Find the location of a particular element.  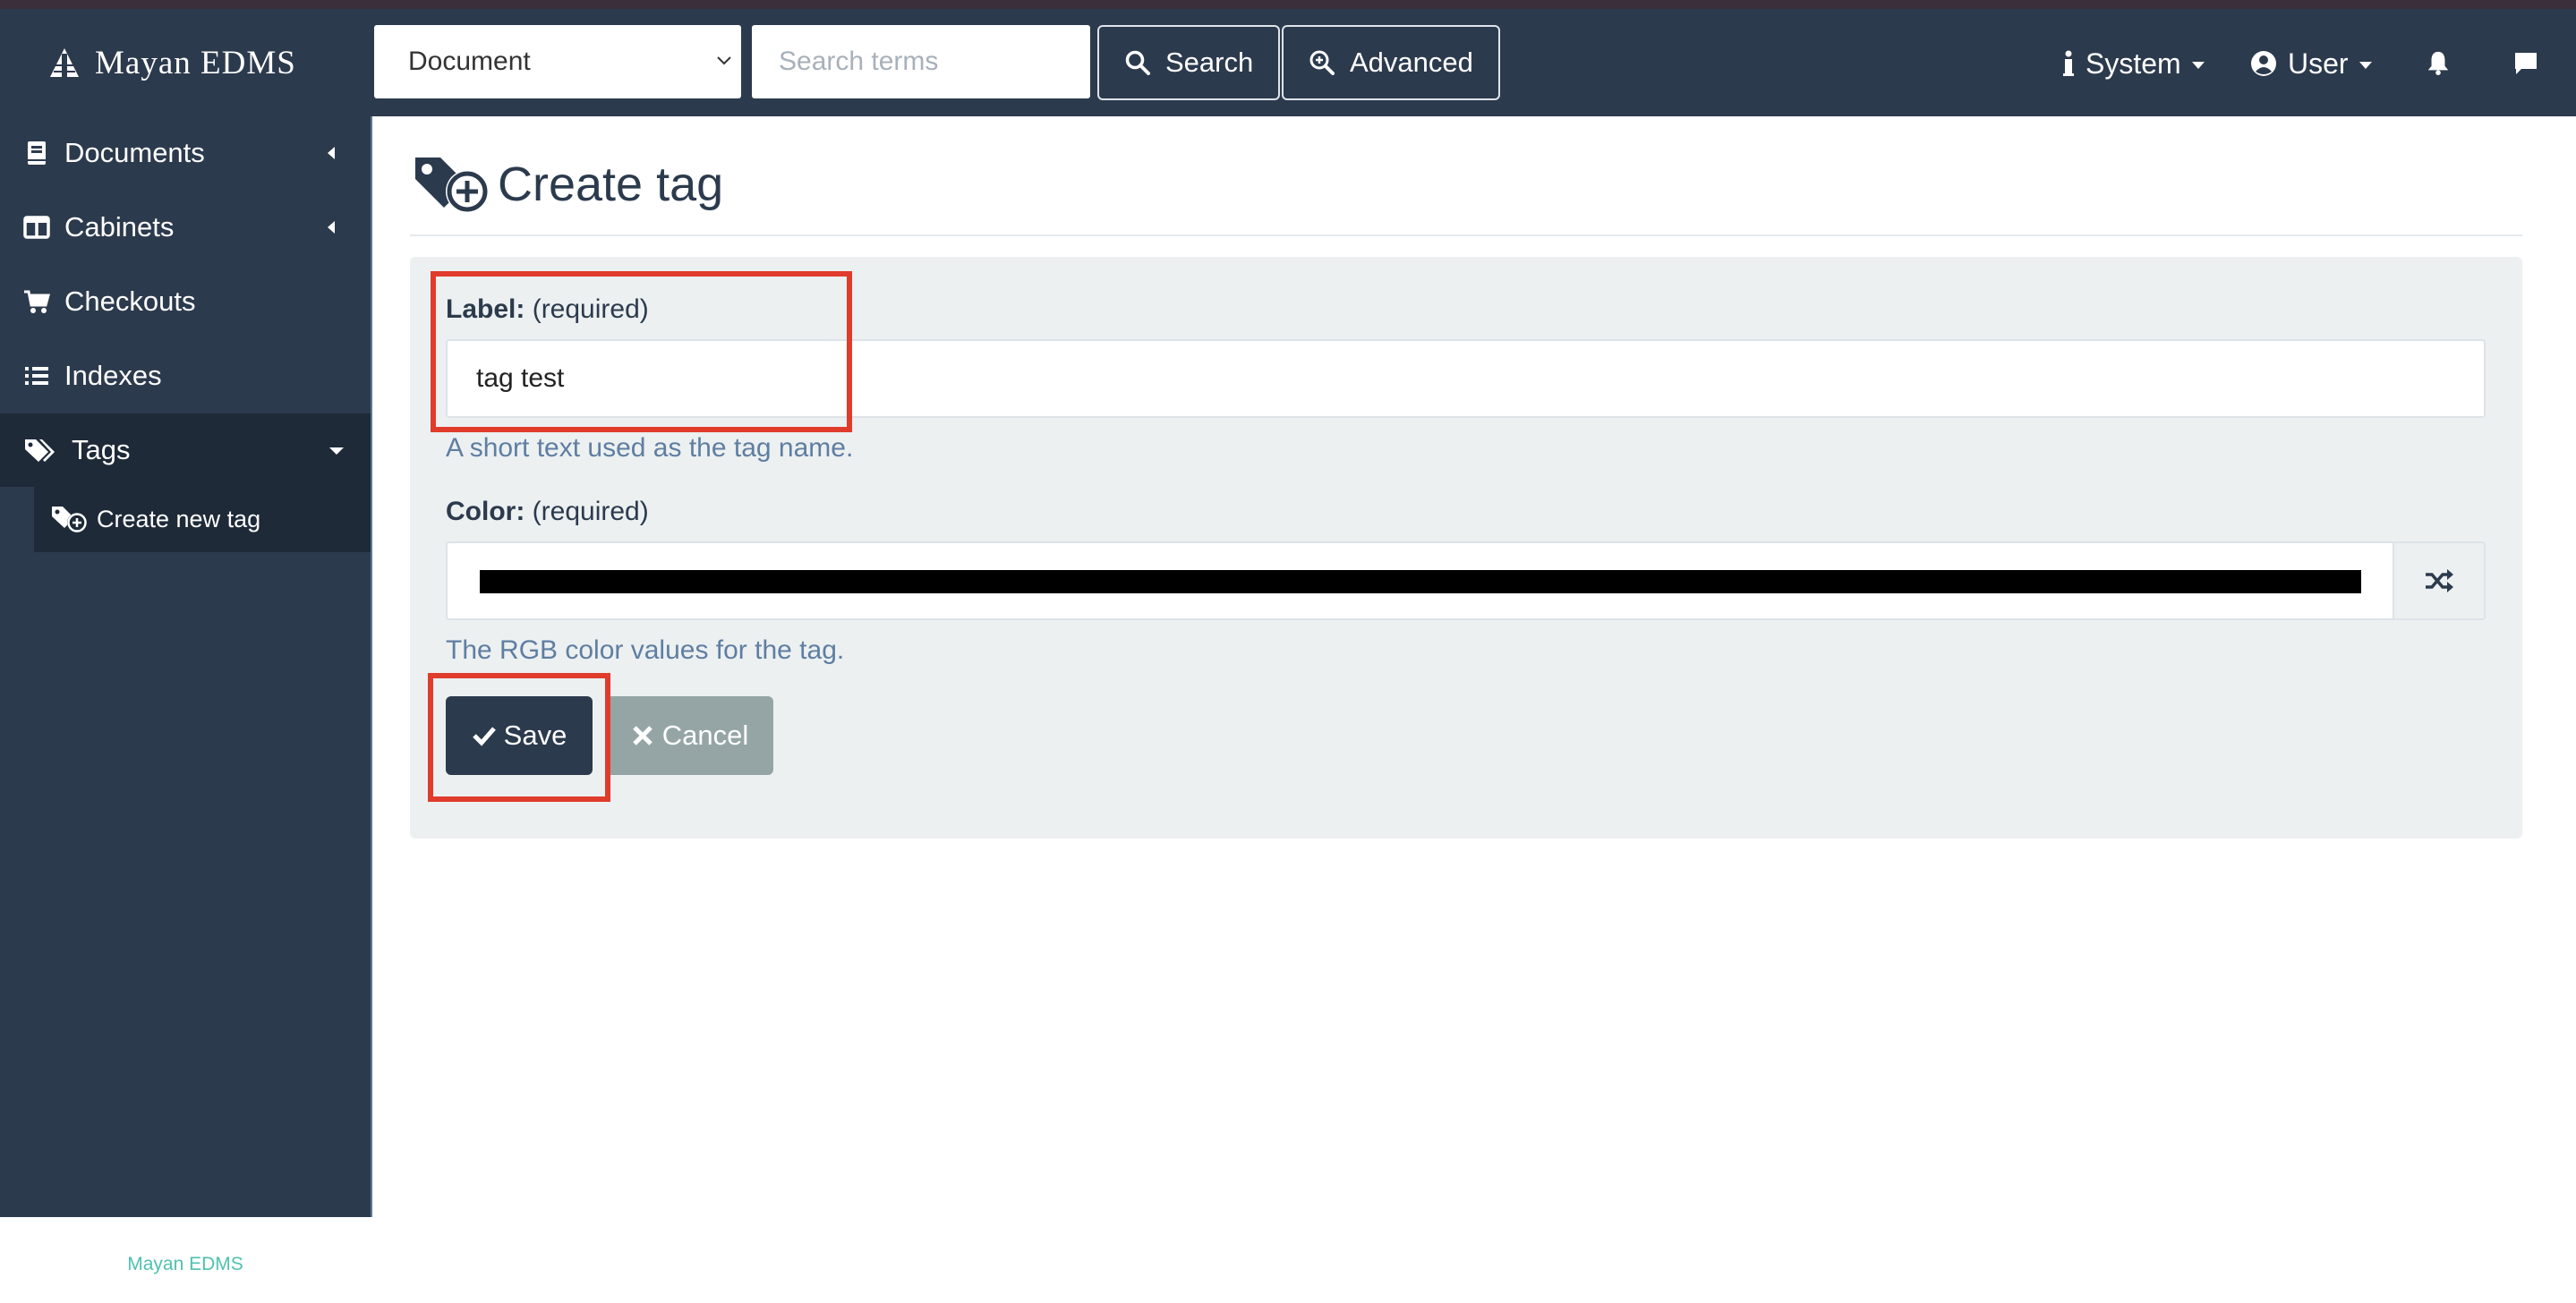

search-button: Search is located at coordinates (1189, 62).